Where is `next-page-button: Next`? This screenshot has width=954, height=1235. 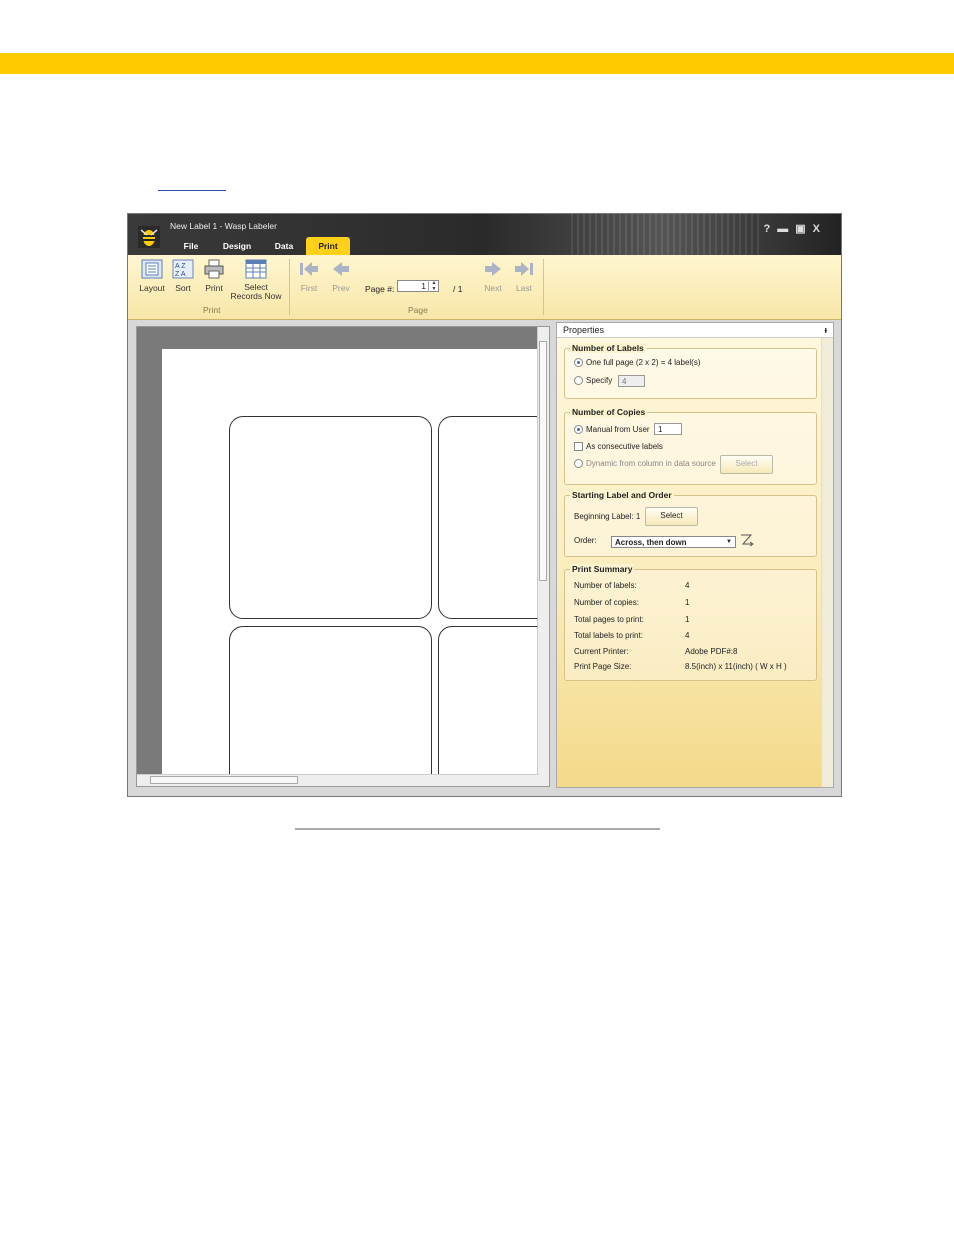 next-page-button: Next is located at coordinates (493, 276).